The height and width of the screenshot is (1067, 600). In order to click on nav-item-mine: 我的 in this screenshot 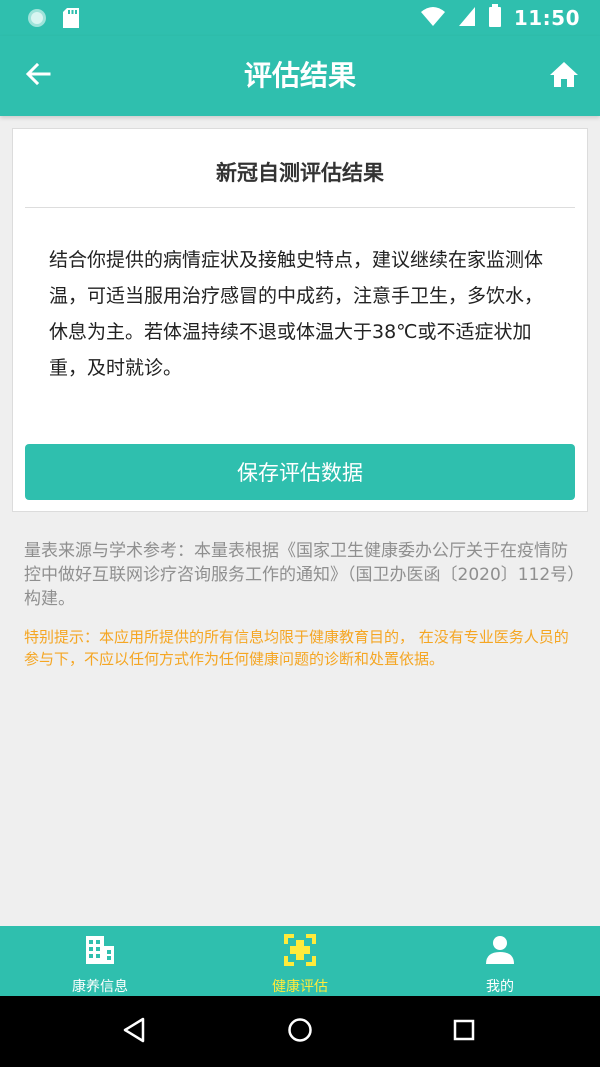, I will do `click(500, 961)`.